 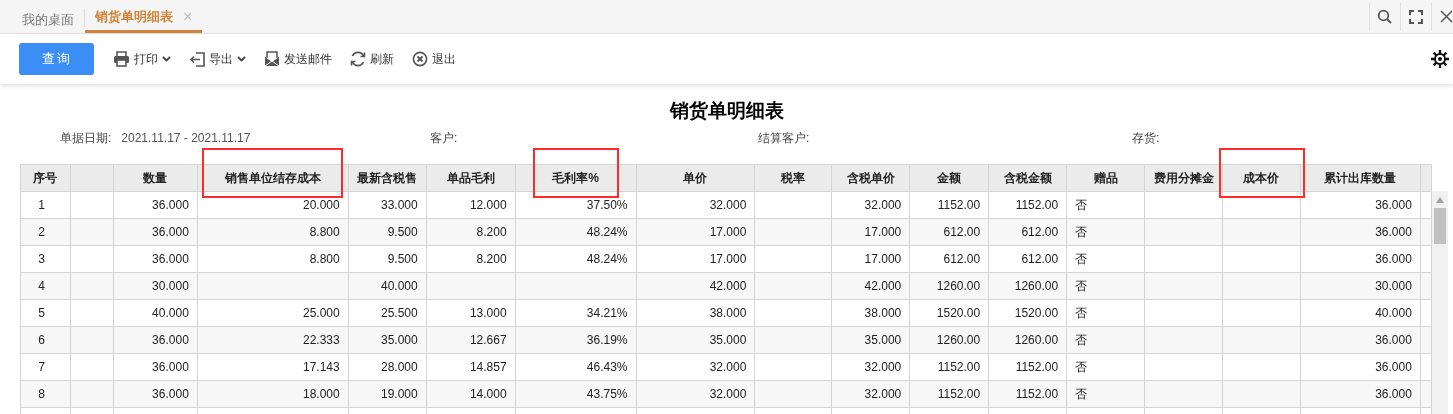 What do you see at coordinates (45, 286) in the screenshot?
I see `table-cell: 4` at bounding box center [45, 286].